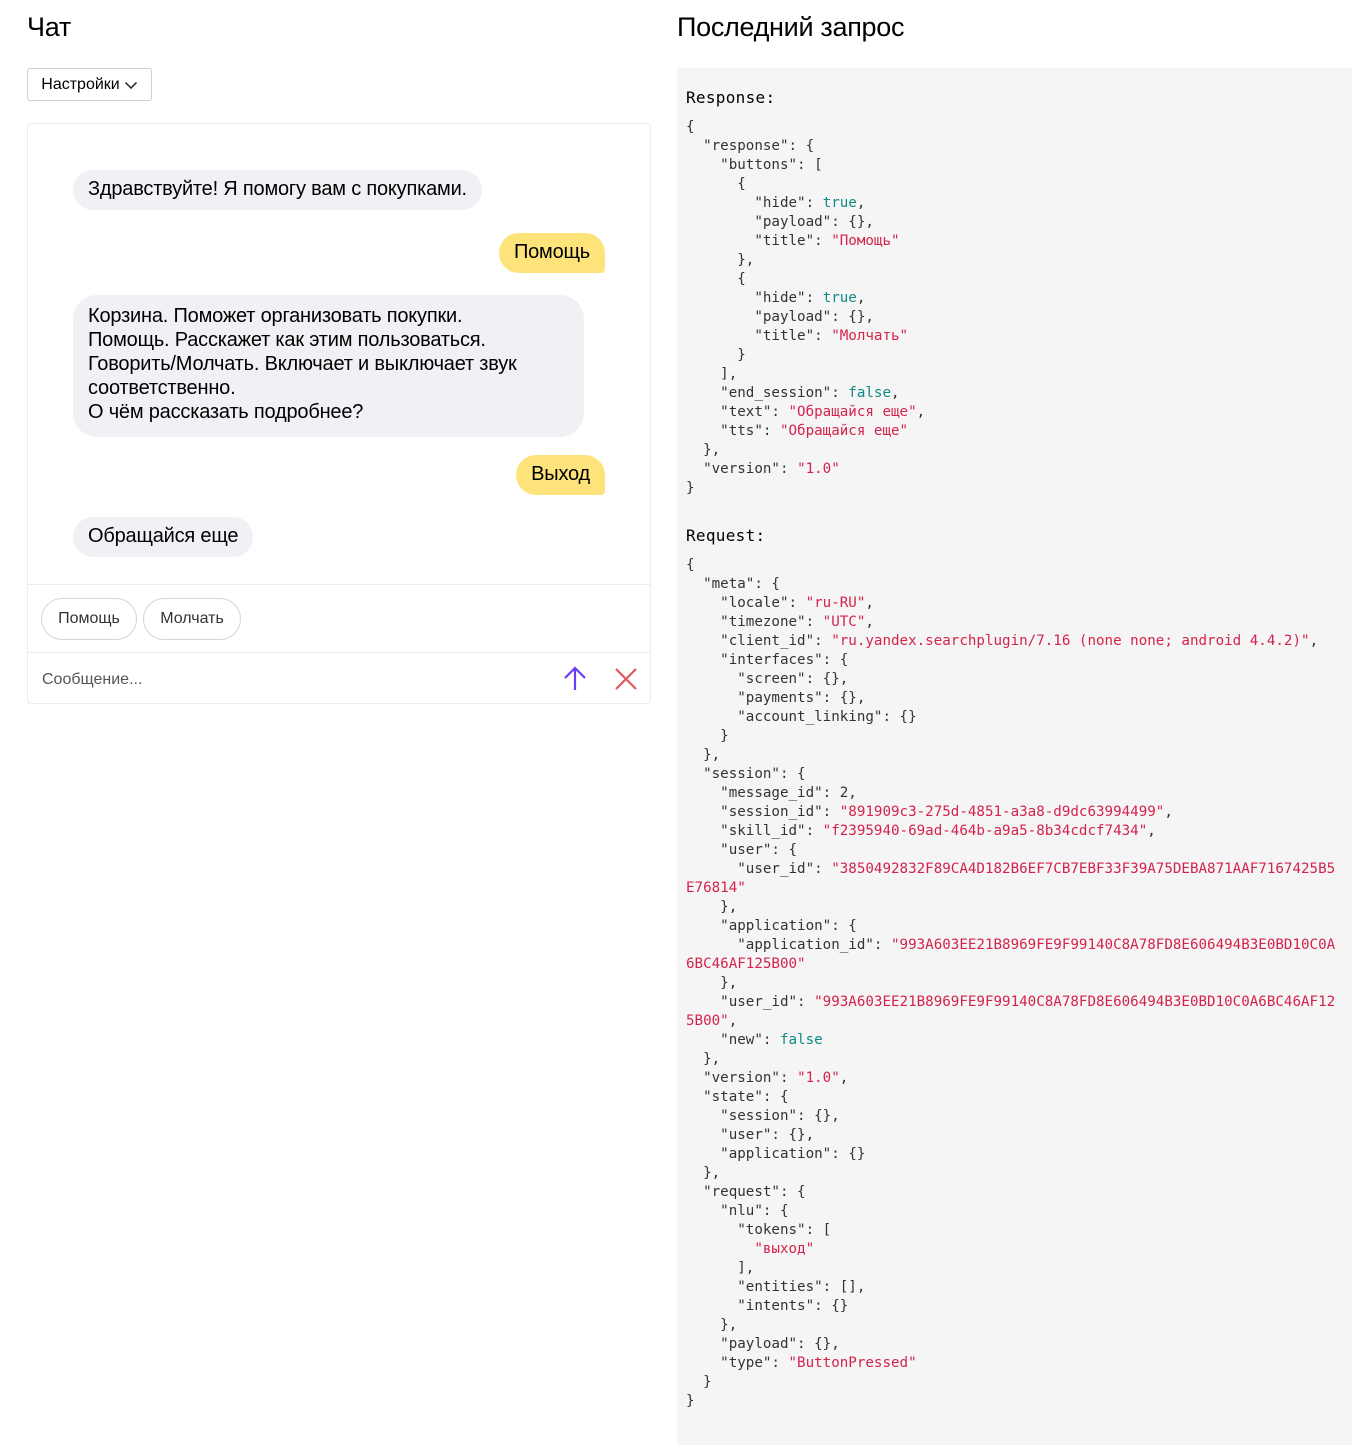 This screenshot has width=1358, height=1445. I want to click on quick-reply-button: Помощь, so click(89, 619).